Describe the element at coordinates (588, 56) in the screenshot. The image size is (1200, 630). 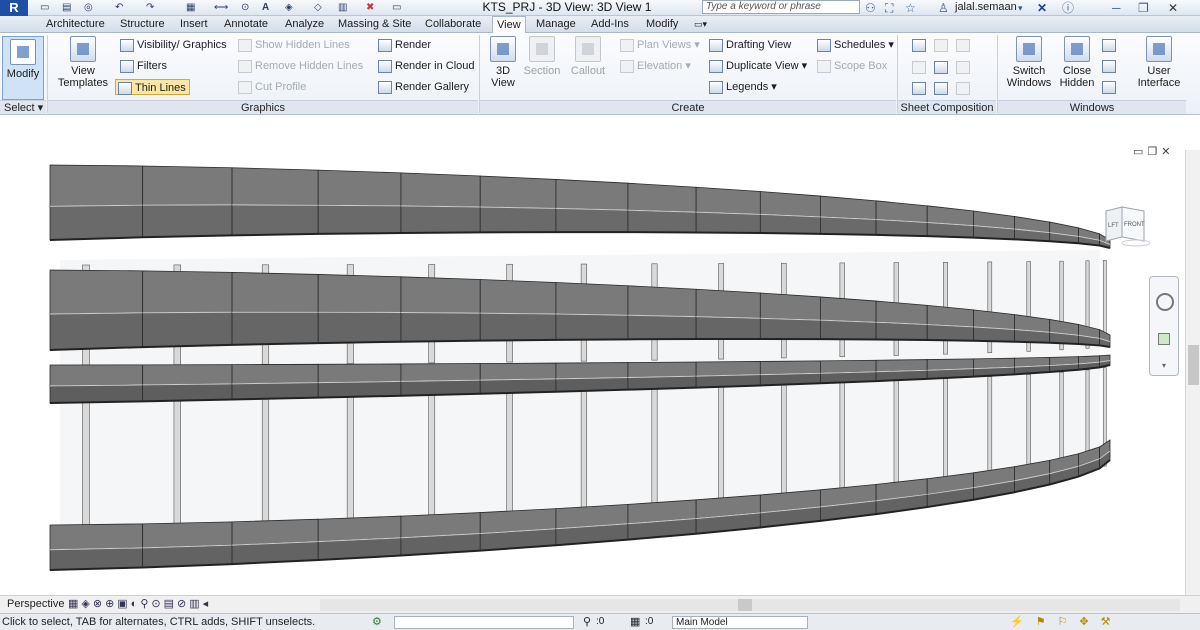
I see `callout-button: Callout` at that location.